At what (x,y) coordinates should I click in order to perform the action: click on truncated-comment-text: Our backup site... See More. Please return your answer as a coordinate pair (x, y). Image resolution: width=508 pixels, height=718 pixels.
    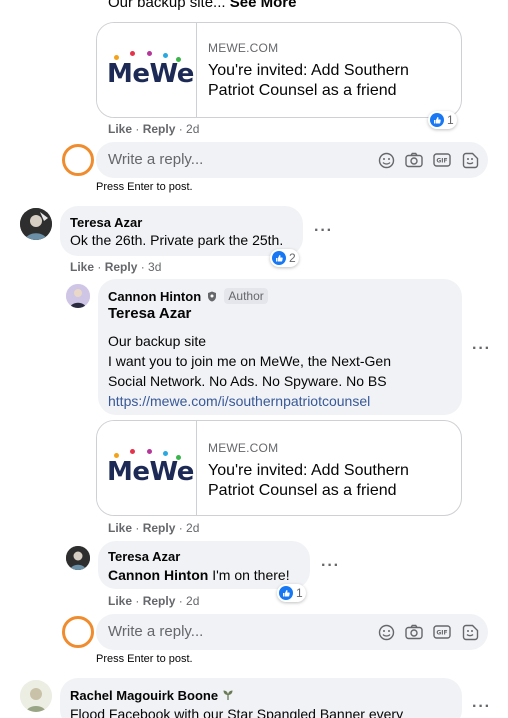
    Looking at the image, I should click on (202, 6).